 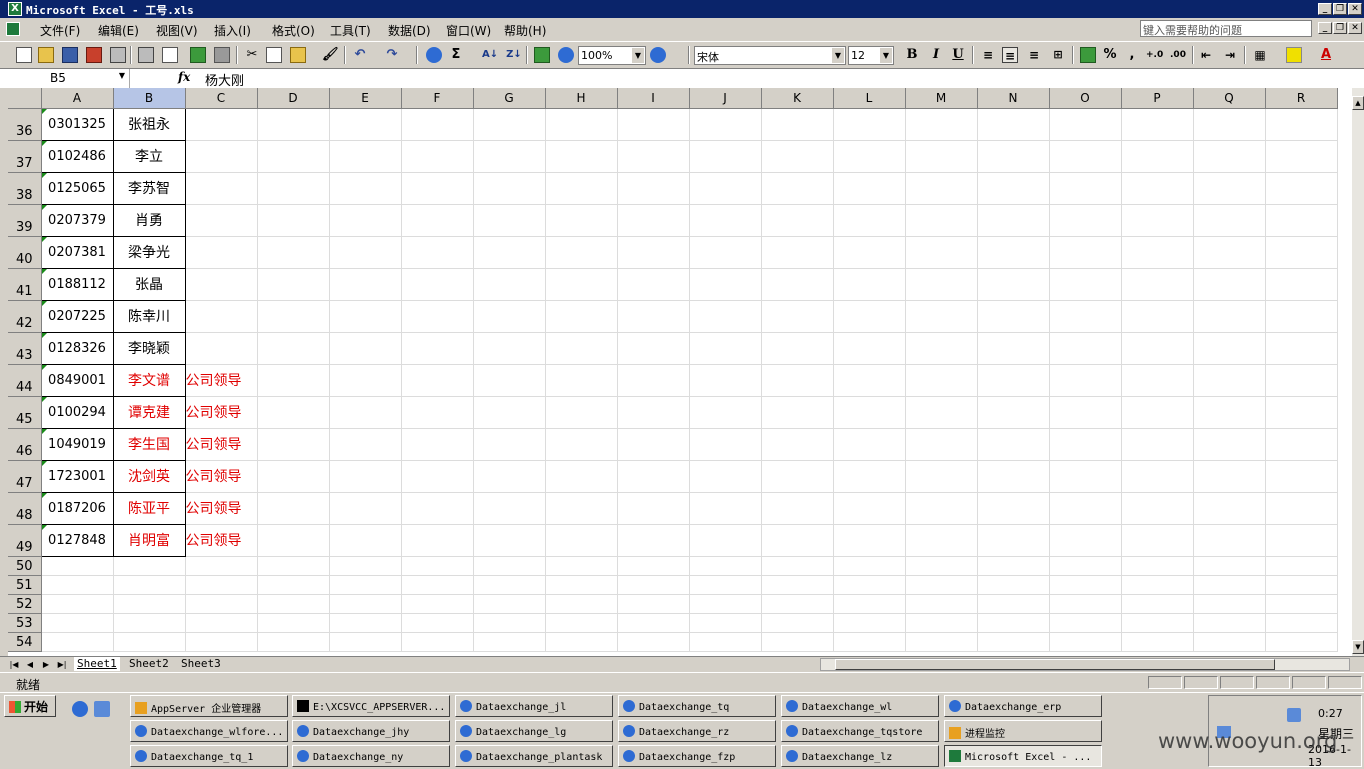 I want to click on autosum-icon: Σ, so click(x=456, y=55).